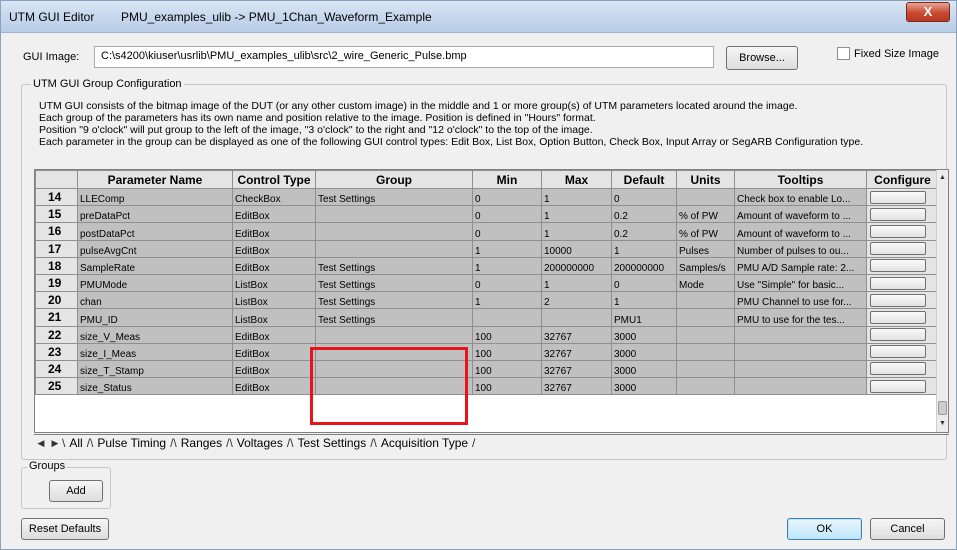 This screenshot has width=957, height=550. I want to click on tab-voltages: Voltages, so click(260, 443).